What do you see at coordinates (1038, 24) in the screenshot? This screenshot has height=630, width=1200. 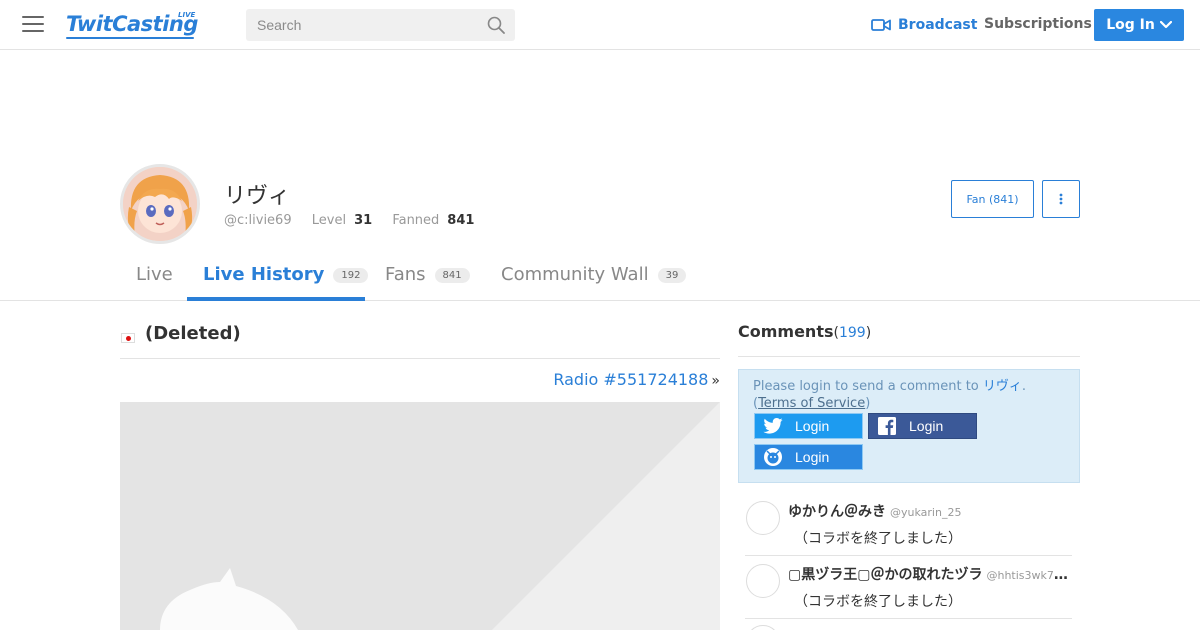 I see `subscriptions-link: Subscriptions` at bounding box center [1038, 24].